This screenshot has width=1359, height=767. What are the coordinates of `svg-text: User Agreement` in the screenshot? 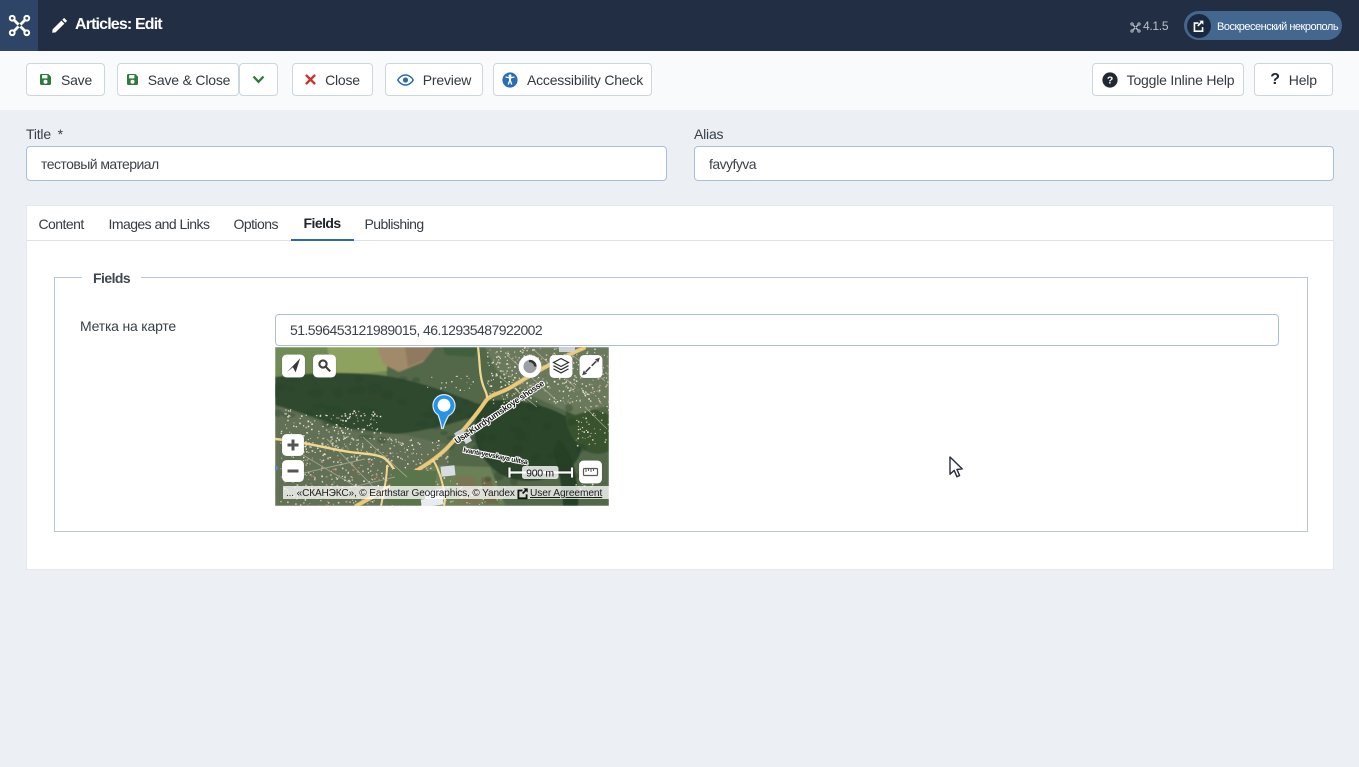 It's located at (566, 493).